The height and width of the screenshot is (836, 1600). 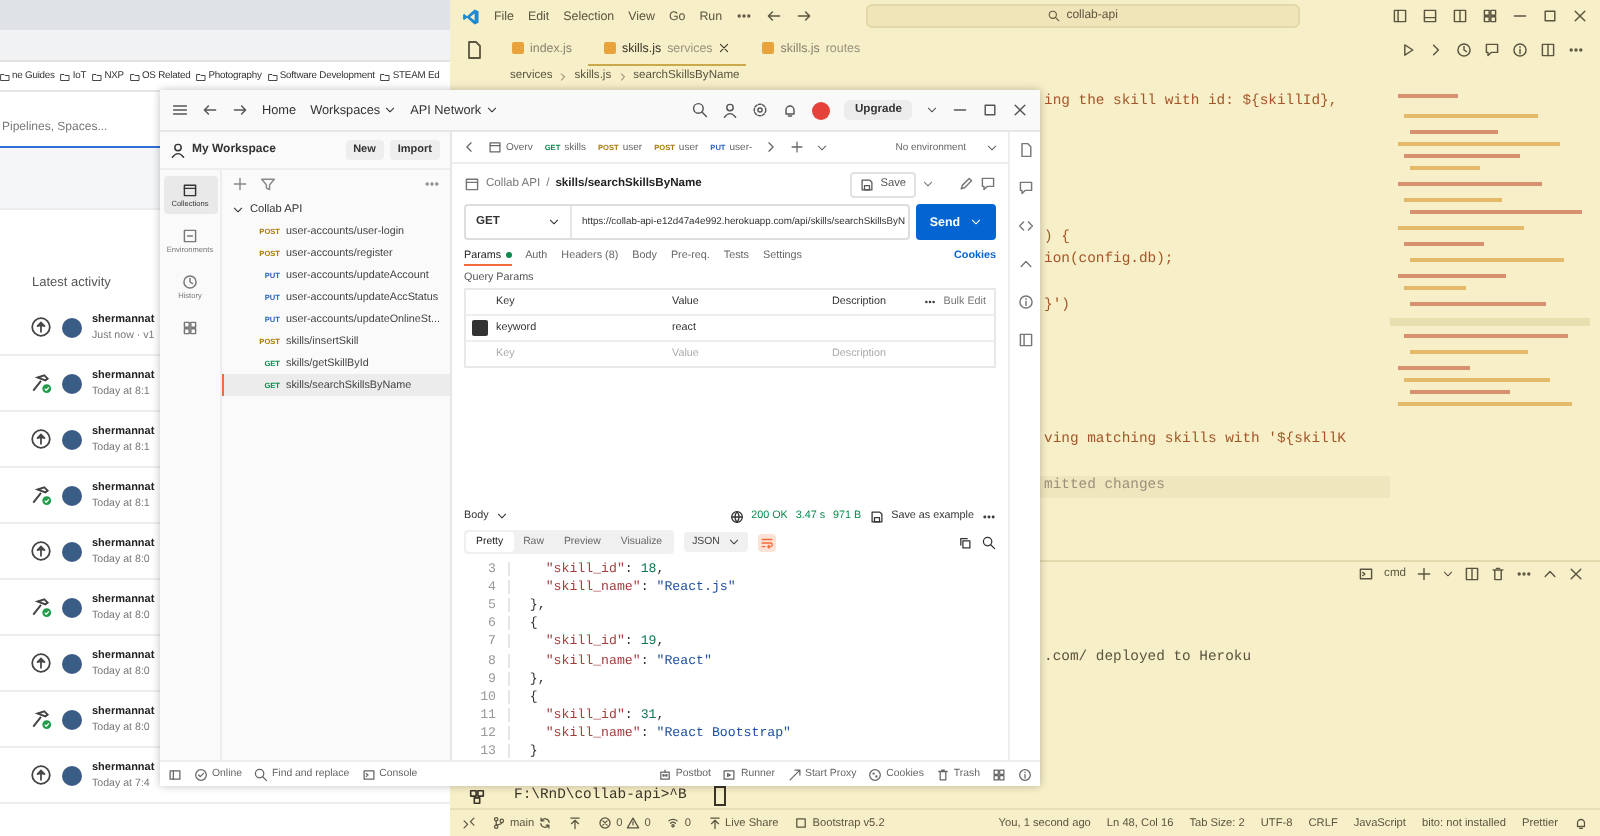 What do you see at coordinates (1025, 302) in the screenshot?
I see `info-icon` at bounding box center [1025, 302].